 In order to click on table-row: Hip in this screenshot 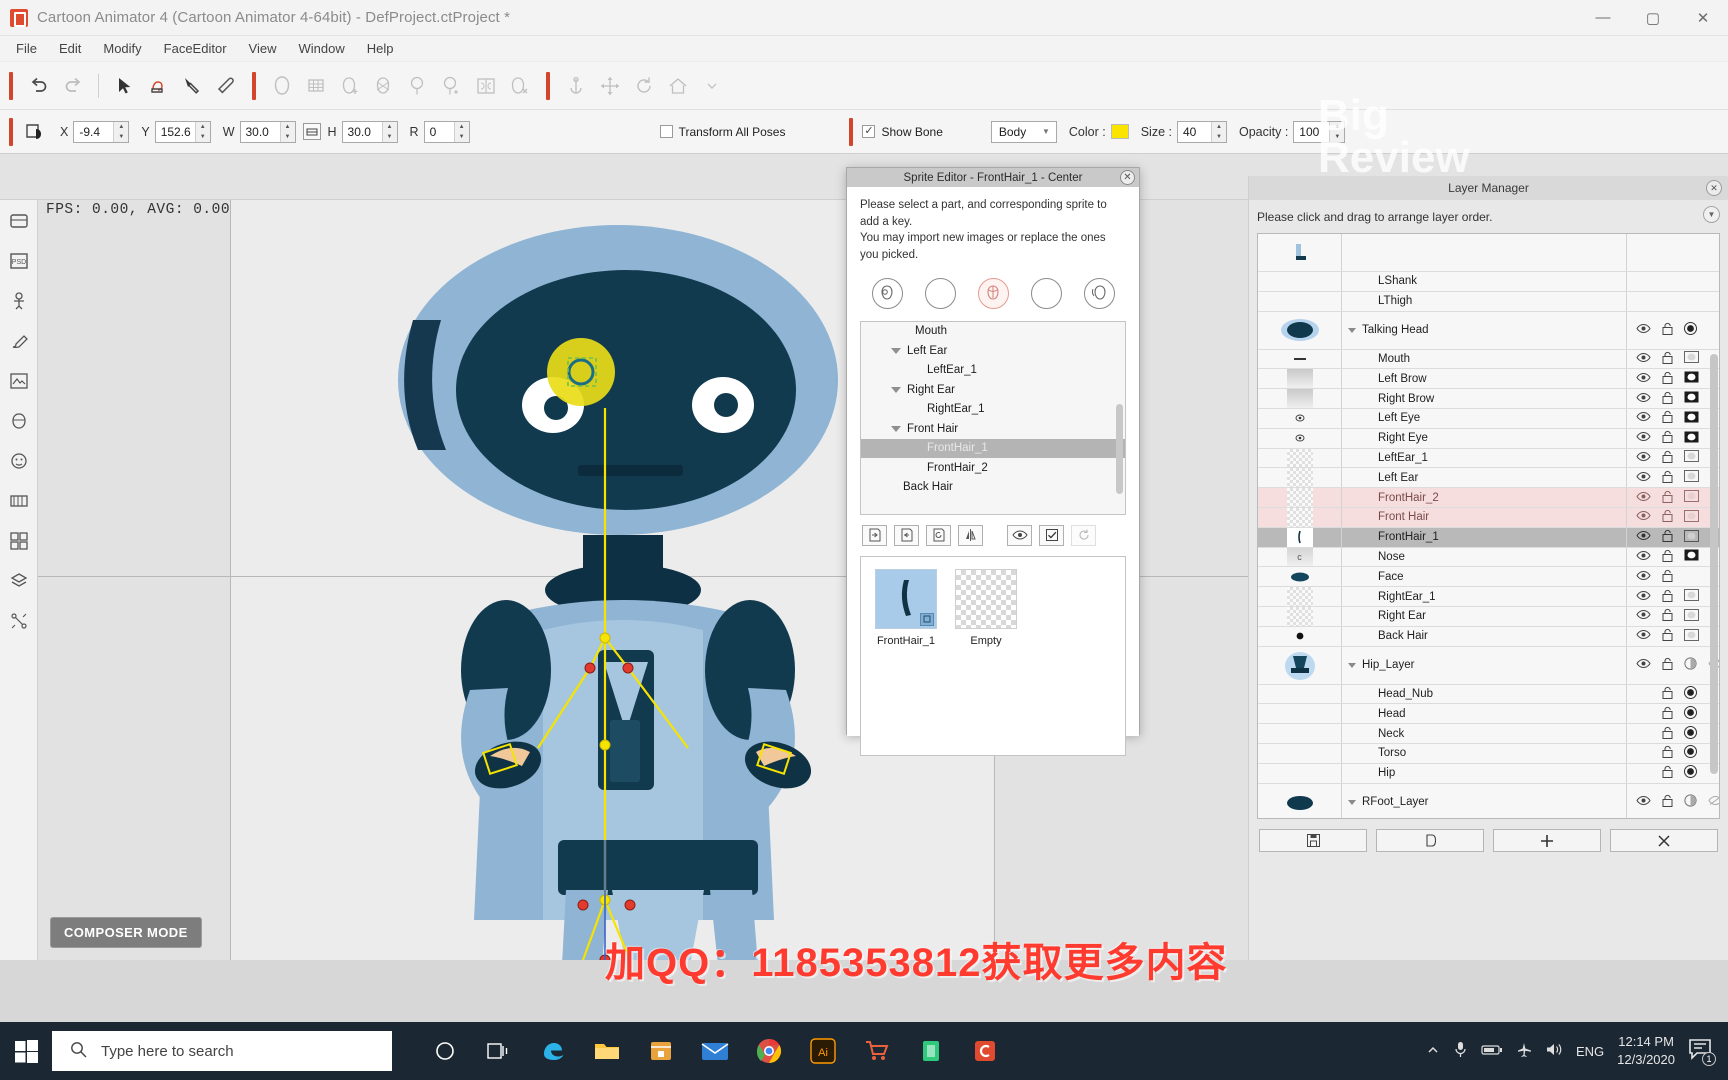, I will do `click(1488, 773)`.